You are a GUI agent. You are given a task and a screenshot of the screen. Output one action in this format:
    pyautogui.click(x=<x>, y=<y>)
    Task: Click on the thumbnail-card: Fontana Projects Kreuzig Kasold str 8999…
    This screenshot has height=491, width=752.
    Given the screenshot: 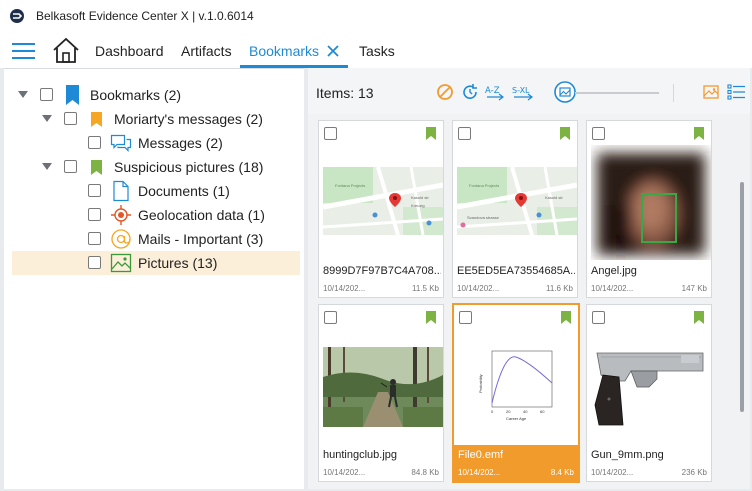 What is the action you would take?
    pyautogui.click(x=381, y=209)
    